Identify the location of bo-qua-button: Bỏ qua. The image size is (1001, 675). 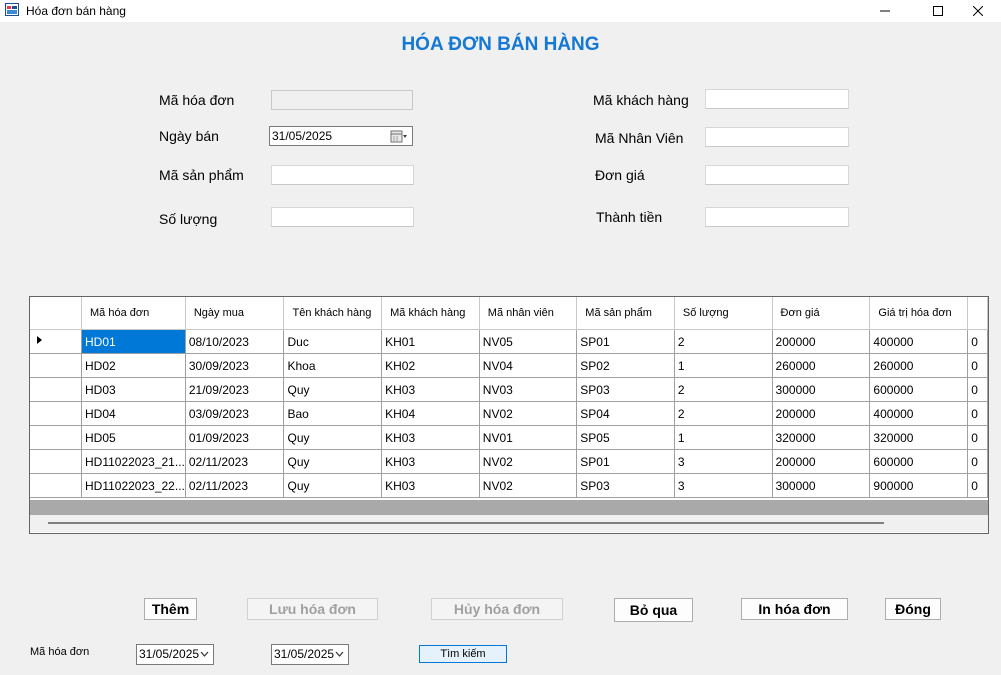
(653, 610).